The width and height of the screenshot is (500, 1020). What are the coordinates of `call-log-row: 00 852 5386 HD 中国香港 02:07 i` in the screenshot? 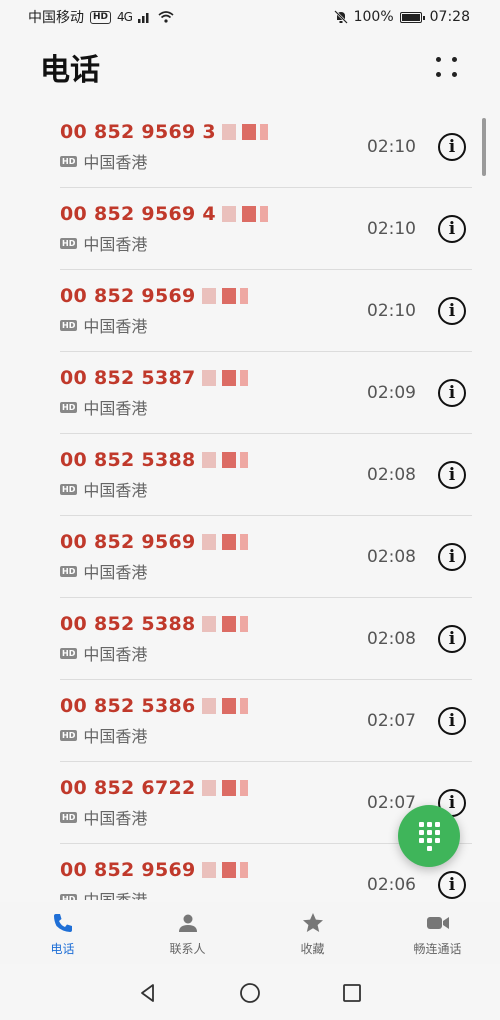 It's located at (250, 721).